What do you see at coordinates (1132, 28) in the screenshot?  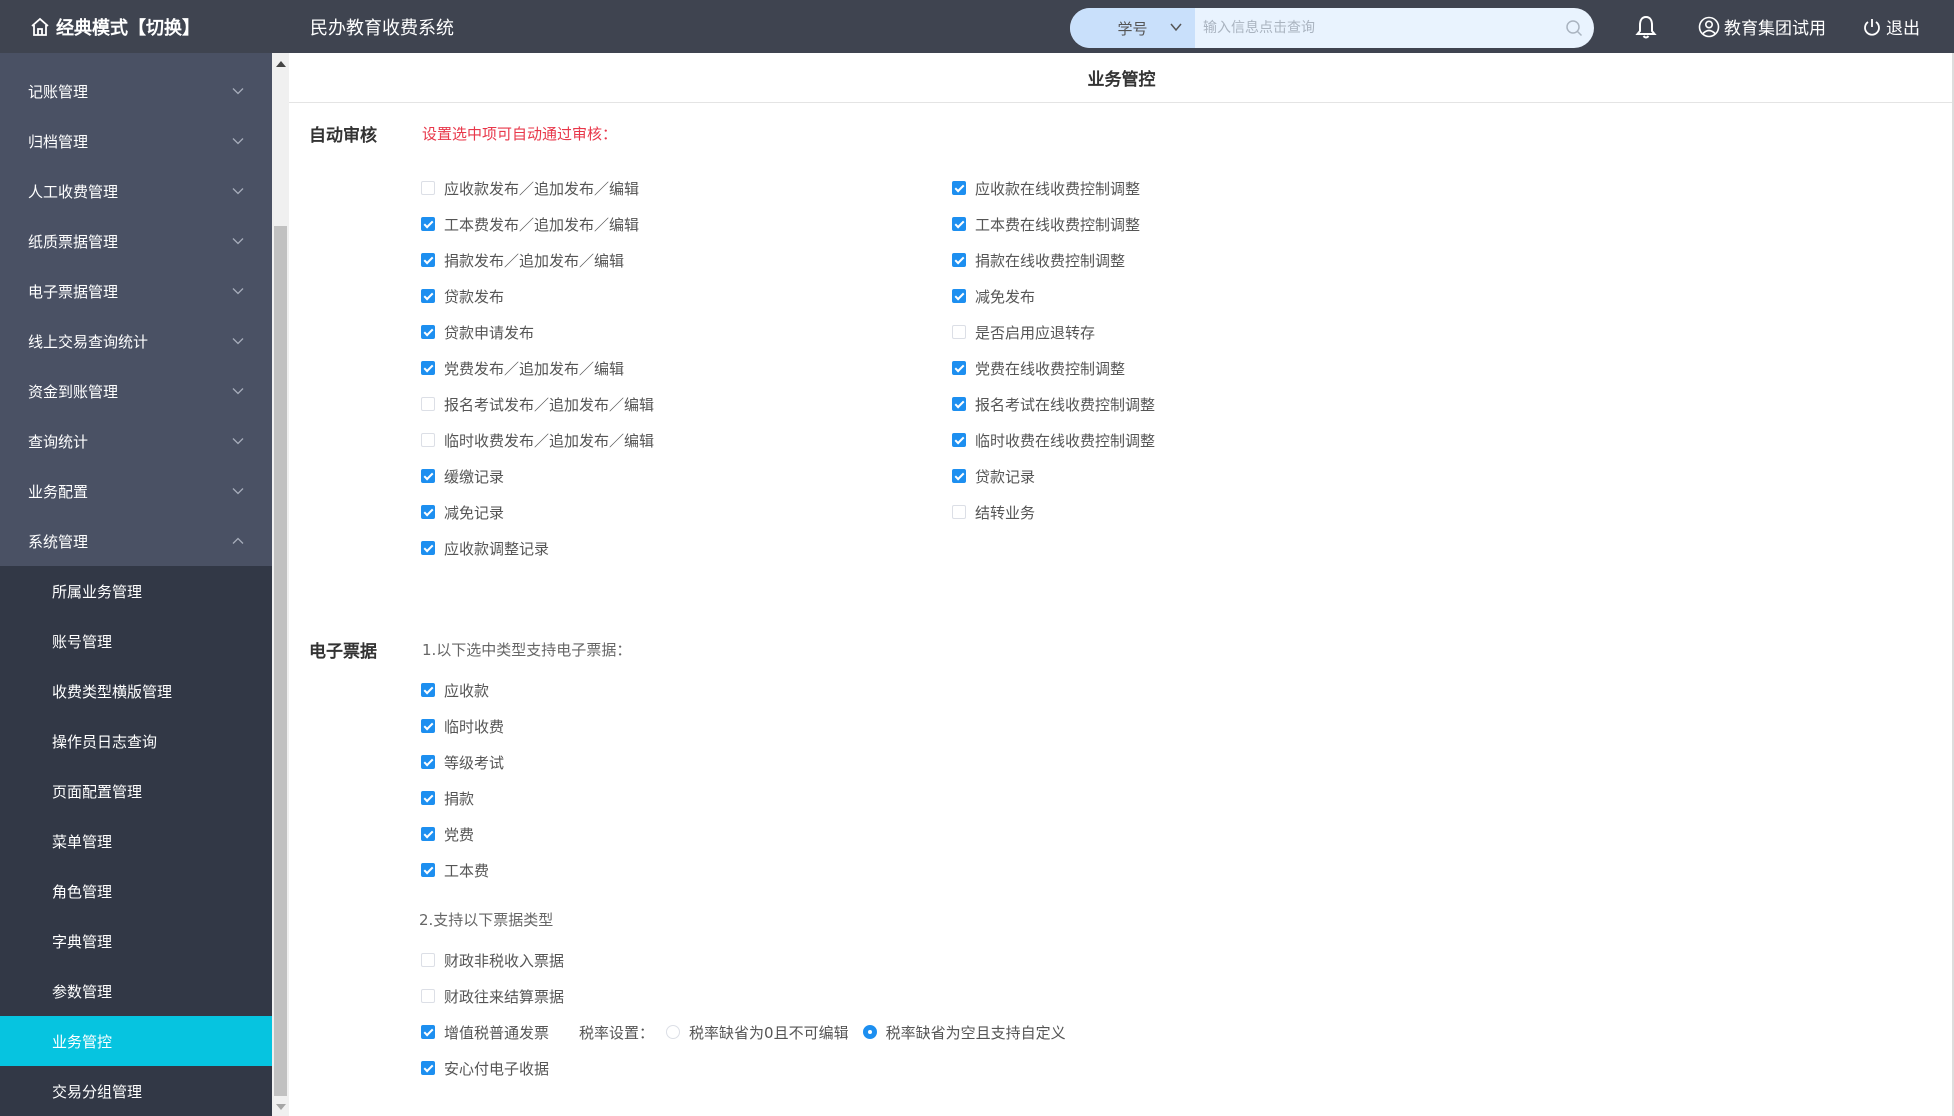 I see `search-type-select: 学号` at bounding box center [1132, 28].